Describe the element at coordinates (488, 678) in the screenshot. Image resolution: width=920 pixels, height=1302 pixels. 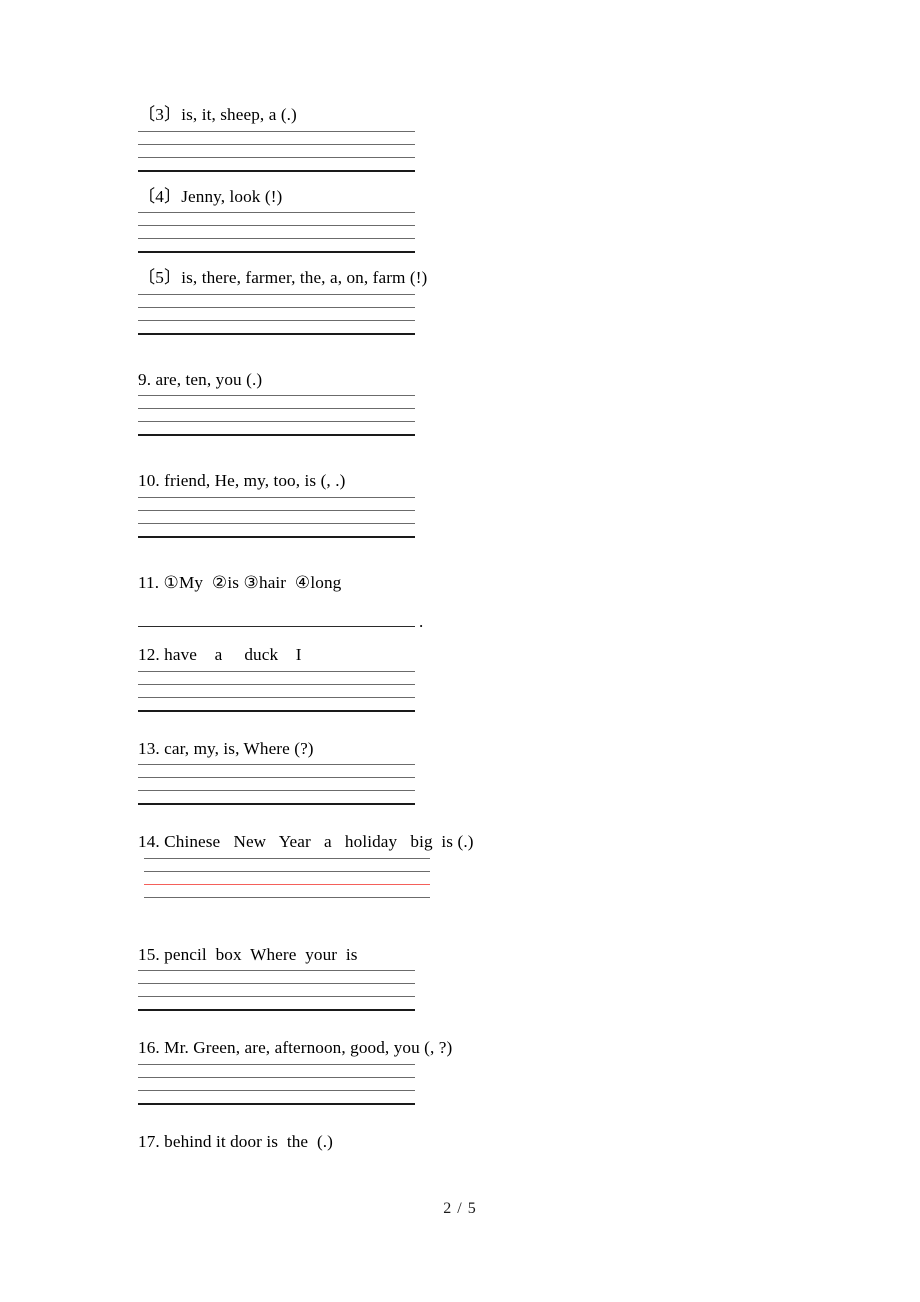
I see `question-item: 12. have a duck I` at that location.